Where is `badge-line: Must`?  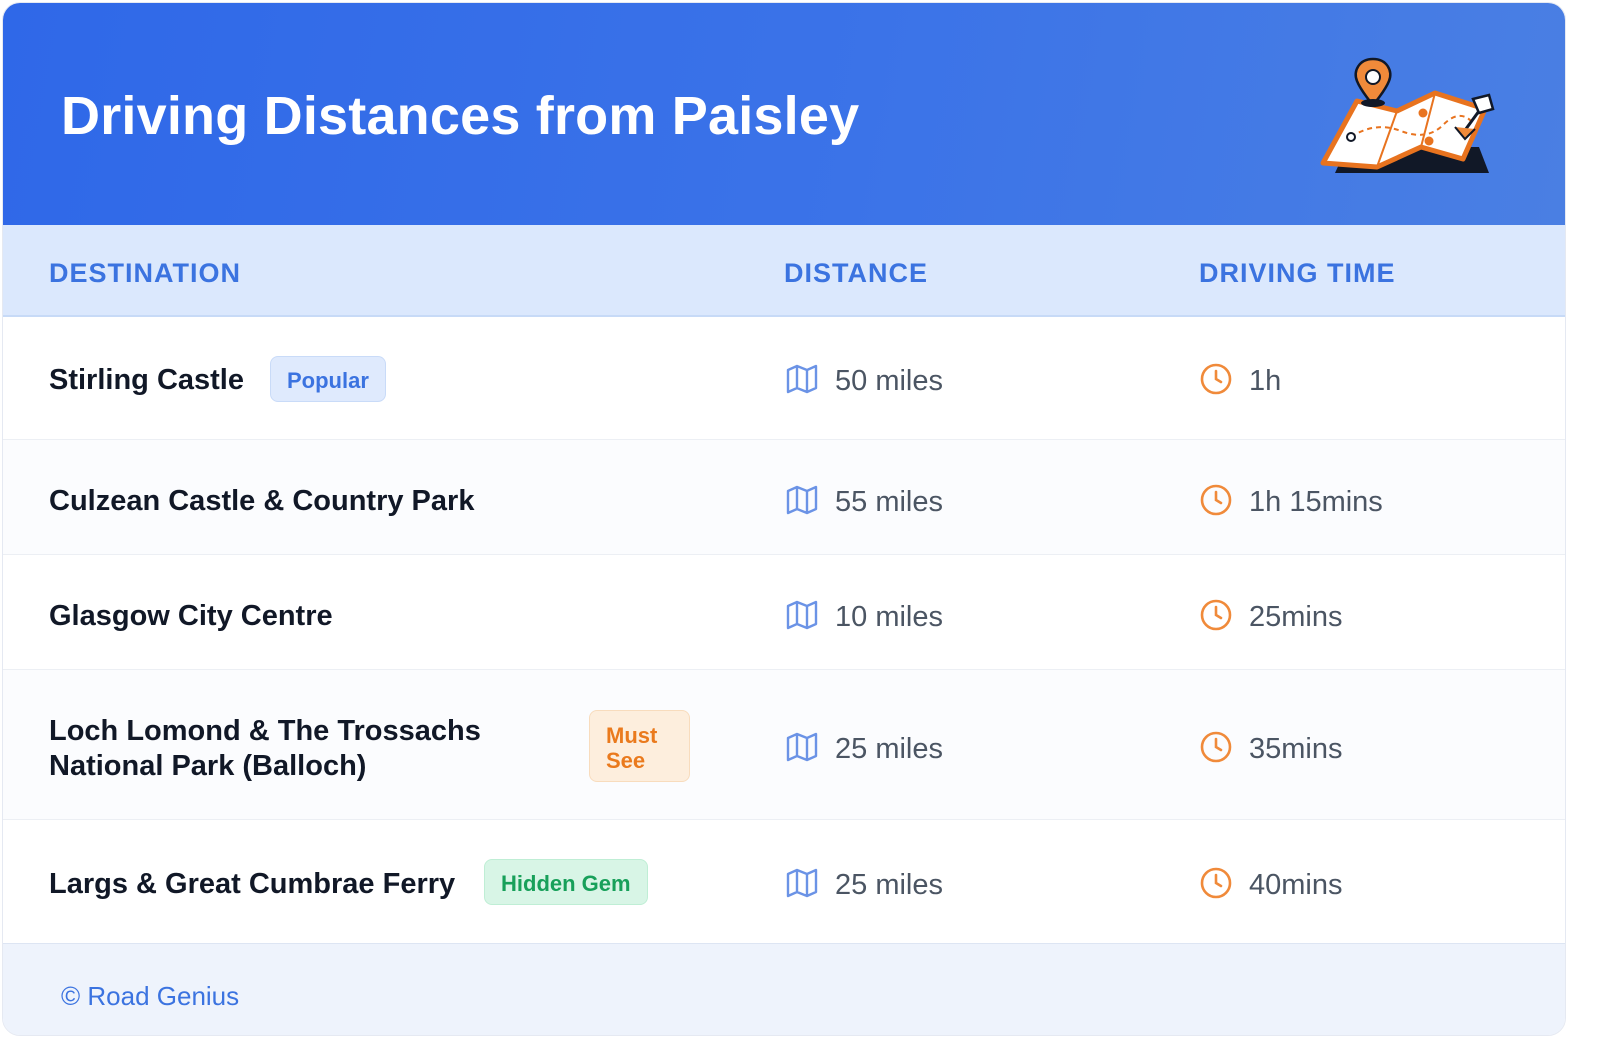 badge-line: Must is located at coordinates (632, 735).